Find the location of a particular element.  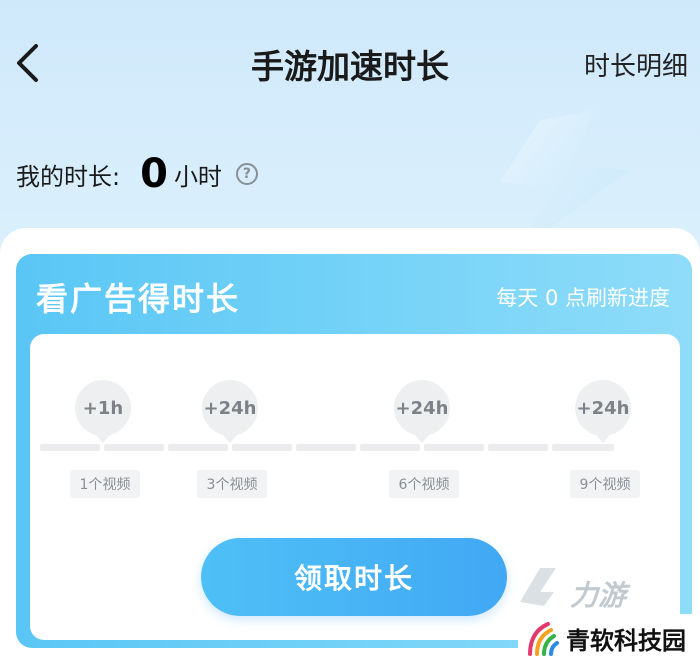

chevron-left-icon is located at coordinates (27, 63).